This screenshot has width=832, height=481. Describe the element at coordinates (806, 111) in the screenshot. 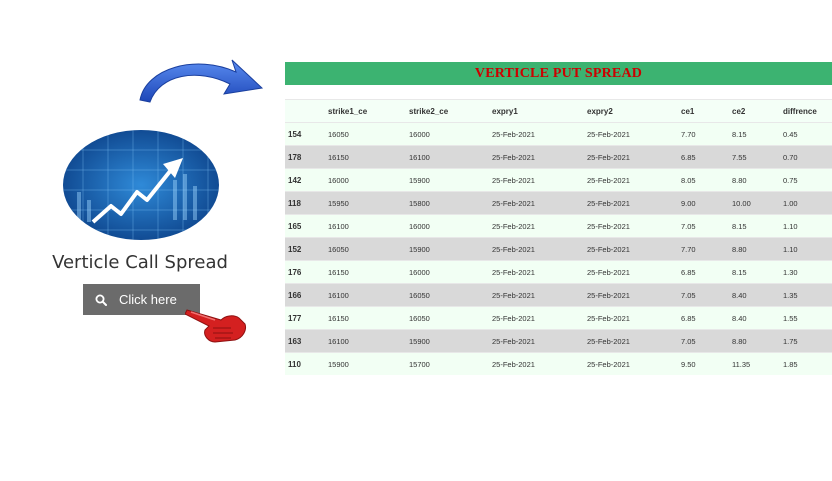

I see `col-header-diffrence: diffrence` at that location.